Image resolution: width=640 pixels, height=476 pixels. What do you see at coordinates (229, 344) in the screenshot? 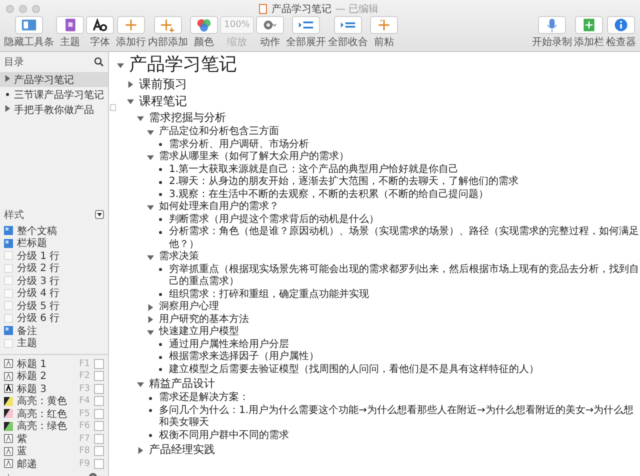
I see `outline-row-text: 通过用户属性来给用户分层` at bounding box center [229, 344].